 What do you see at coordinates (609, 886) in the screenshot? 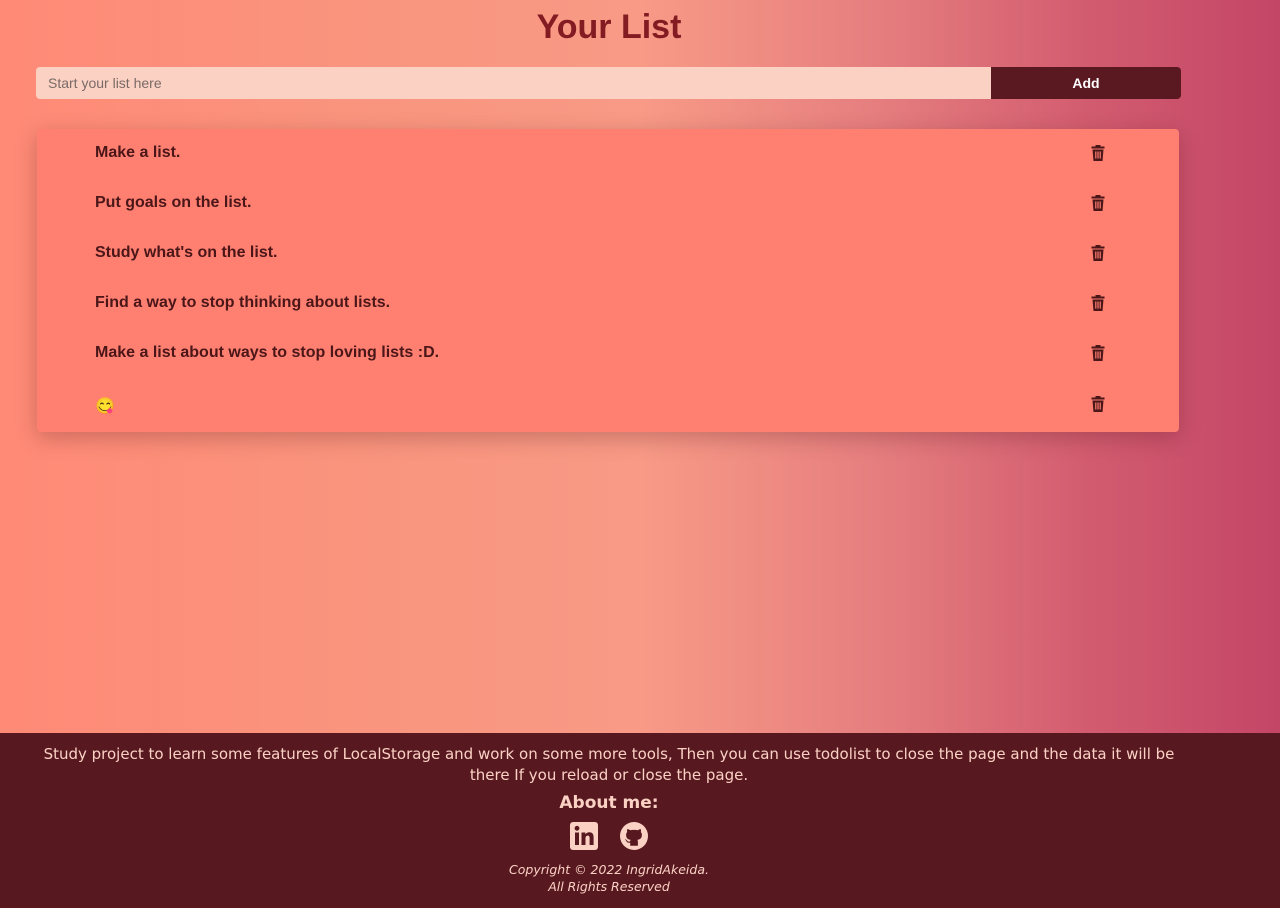
I see `copyright-line: All Rights Reserved` at bounding box center [609, 886].